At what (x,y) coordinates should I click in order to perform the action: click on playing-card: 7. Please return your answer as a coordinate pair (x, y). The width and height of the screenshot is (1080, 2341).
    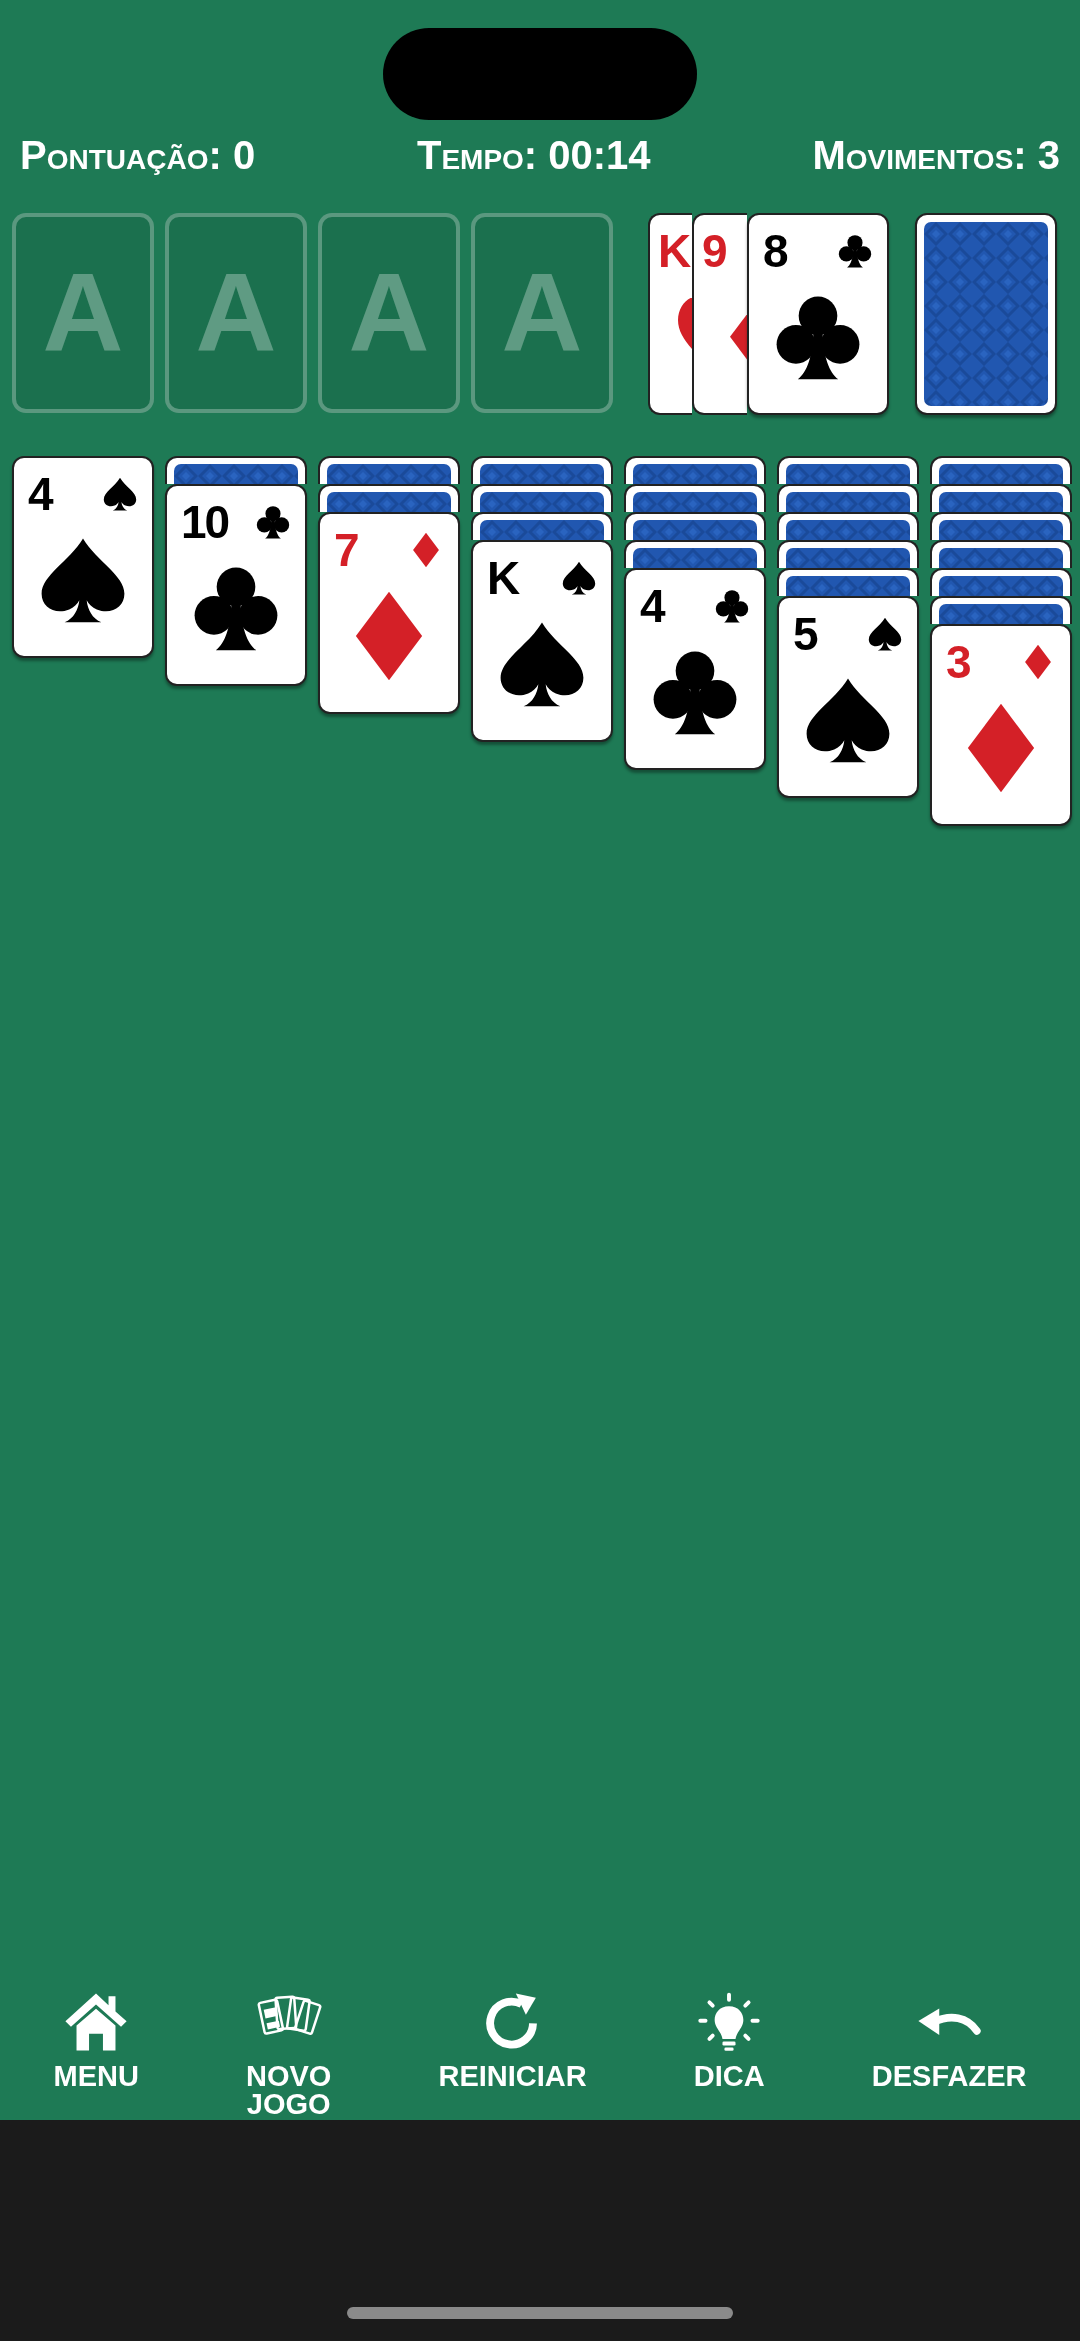
    Looking at the image, I should click on (389, 613).